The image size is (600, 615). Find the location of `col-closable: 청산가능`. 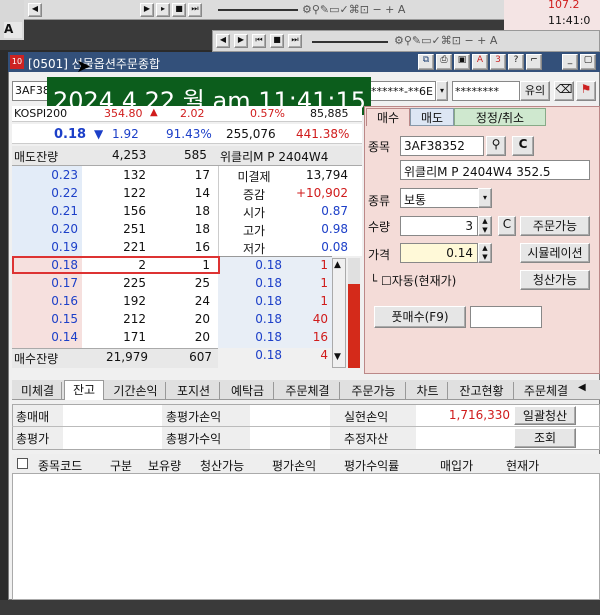

col-closable: 청산가능 is located at coordinates (222, 466).